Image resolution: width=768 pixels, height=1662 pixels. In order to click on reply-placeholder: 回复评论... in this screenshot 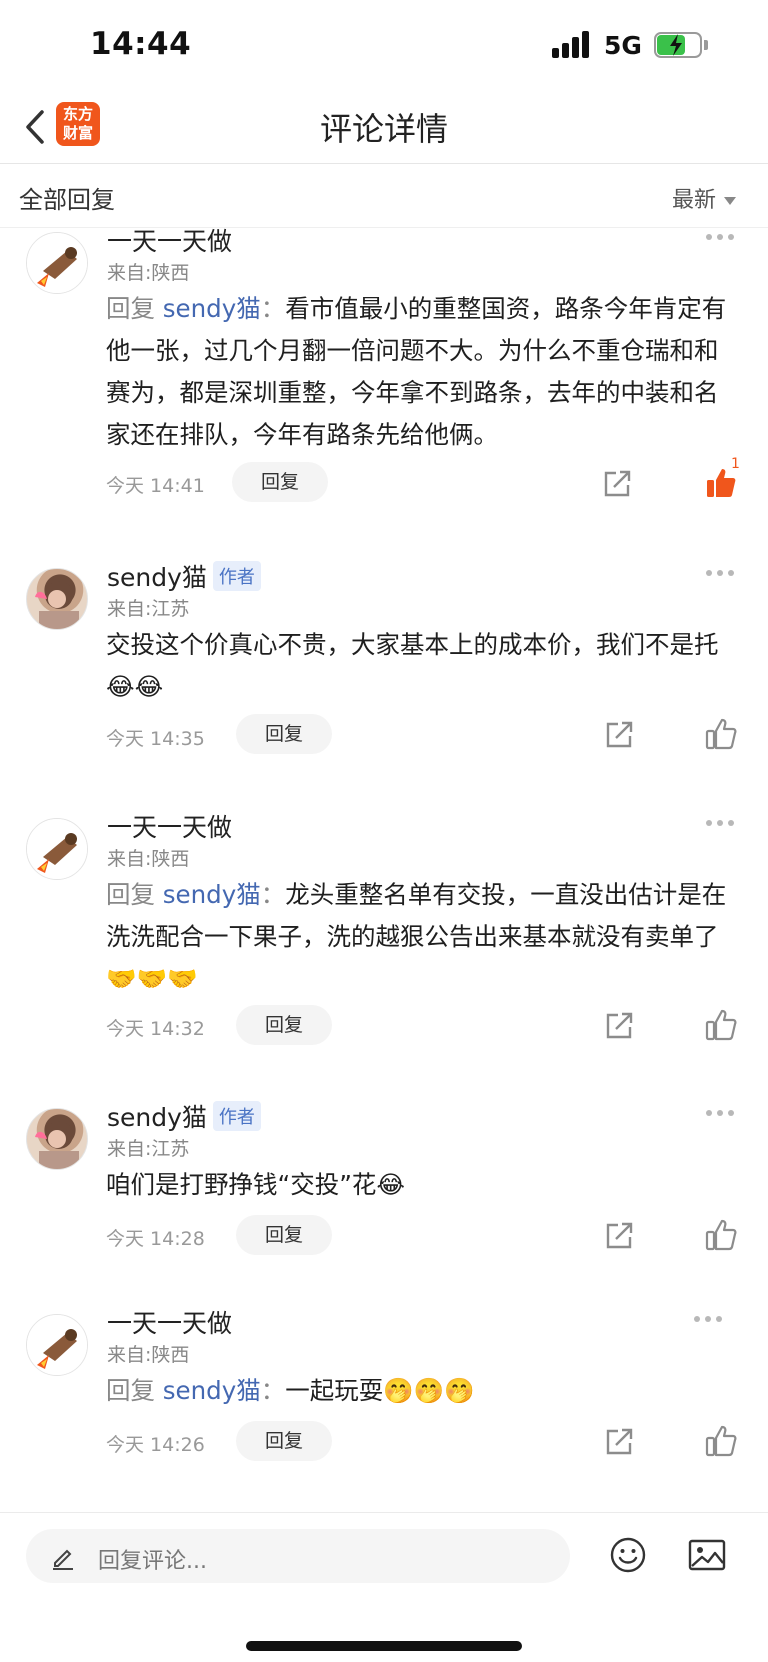, I will do `click(152, 1561)`.